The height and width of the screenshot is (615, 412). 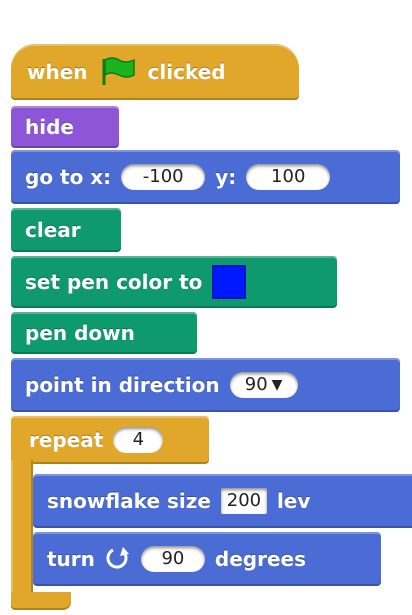 I want to click on go-to-x-label: go to x:, so click(x=68, y=177).